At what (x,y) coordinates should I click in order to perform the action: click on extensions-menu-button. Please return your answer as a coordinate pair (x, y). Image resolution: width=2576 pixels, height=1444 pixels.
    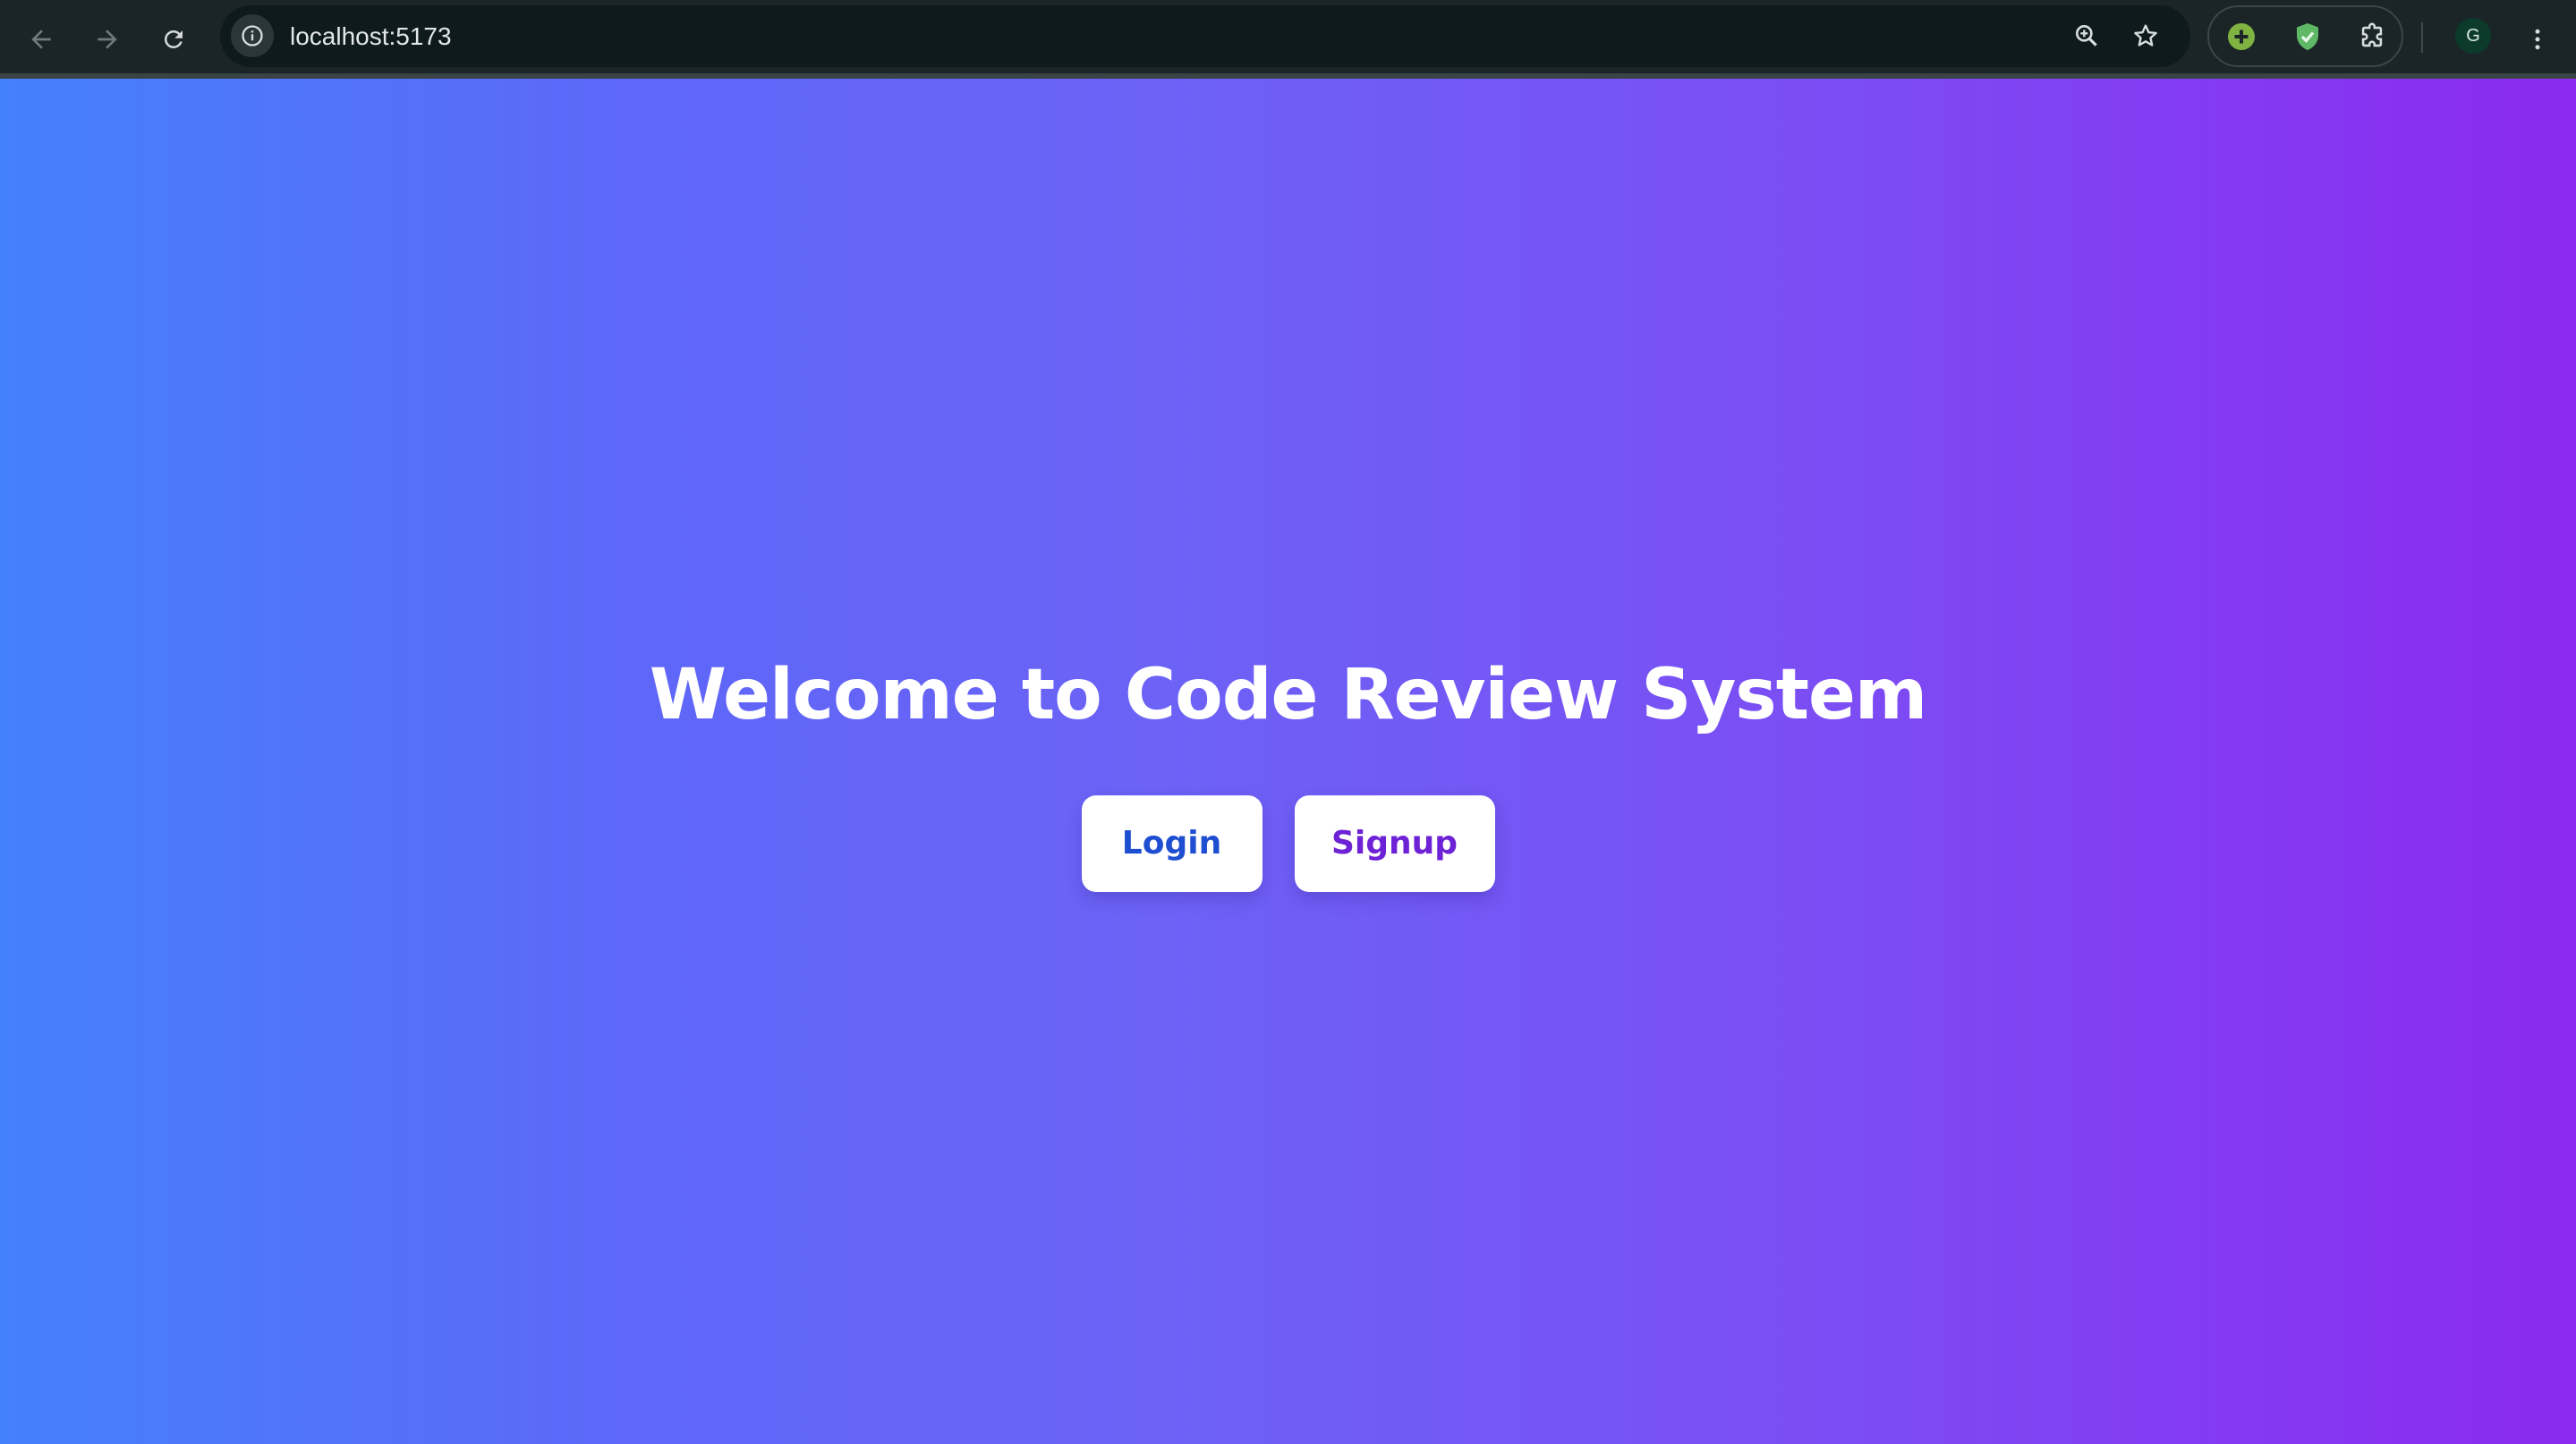
    Looking at the image, I should click on (2372, 36).